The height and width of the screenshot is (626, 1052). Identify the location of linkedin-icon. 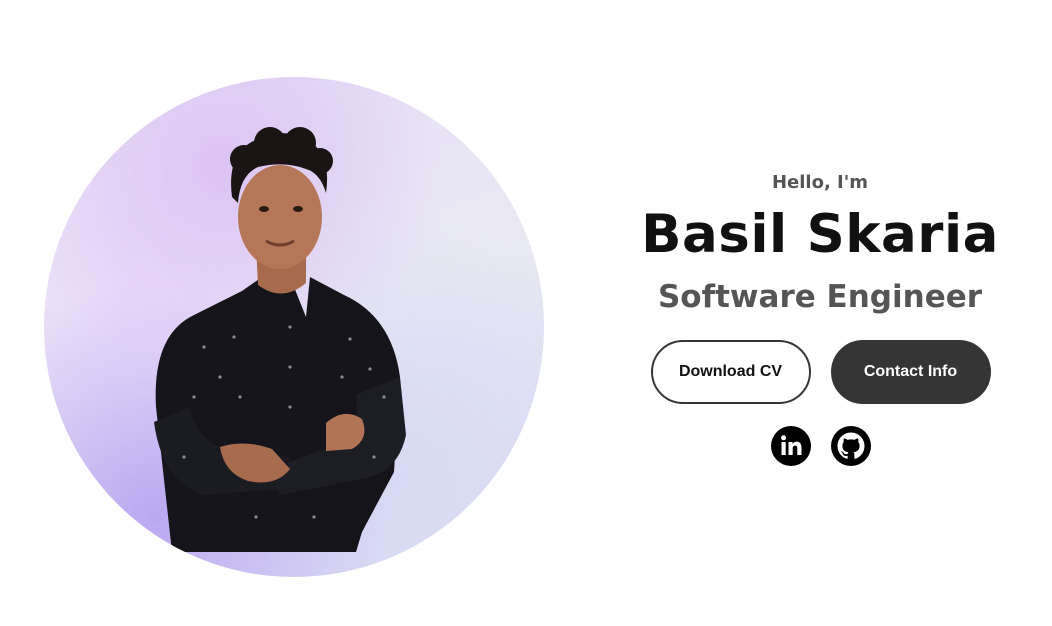
(791, 446).